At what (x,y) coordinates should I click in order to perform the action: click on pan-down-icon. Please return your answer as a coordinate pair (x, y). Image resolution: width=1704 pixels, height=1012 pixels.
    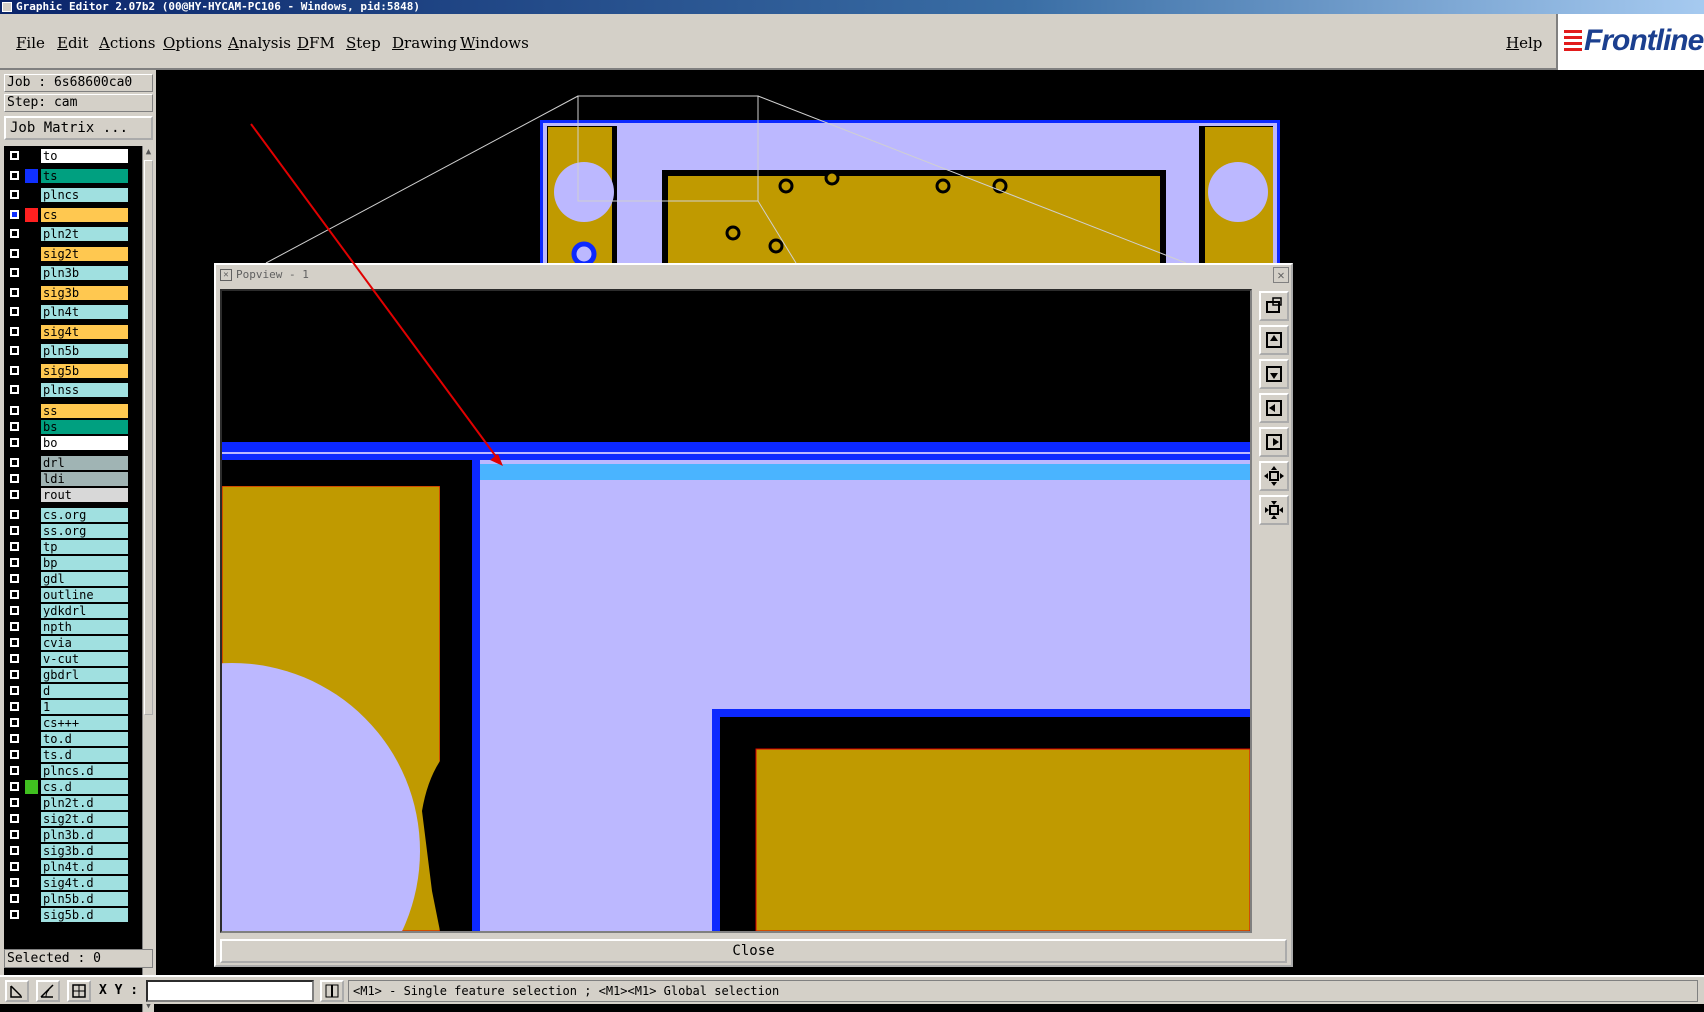
    Looking at the image, I should click on (1274, 374).